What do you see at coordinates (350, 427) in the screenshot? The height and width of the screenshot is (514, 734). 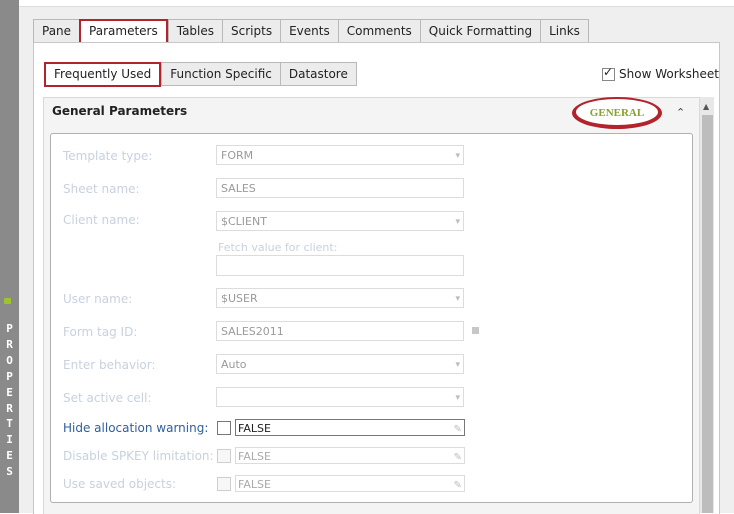 I see `hide-allocation-input: FALSE ✎` at bounding box center [350, 427].